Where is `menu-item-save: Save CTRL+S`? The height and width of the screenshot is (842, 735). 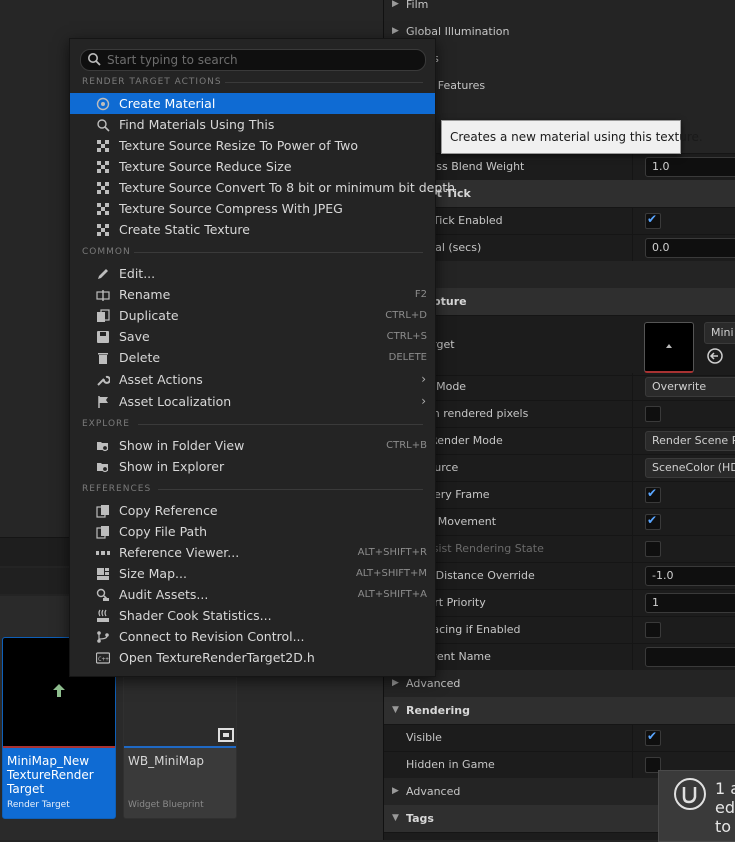
menu-item-save: Save CTRL+S is located at coordinates (252, 336).